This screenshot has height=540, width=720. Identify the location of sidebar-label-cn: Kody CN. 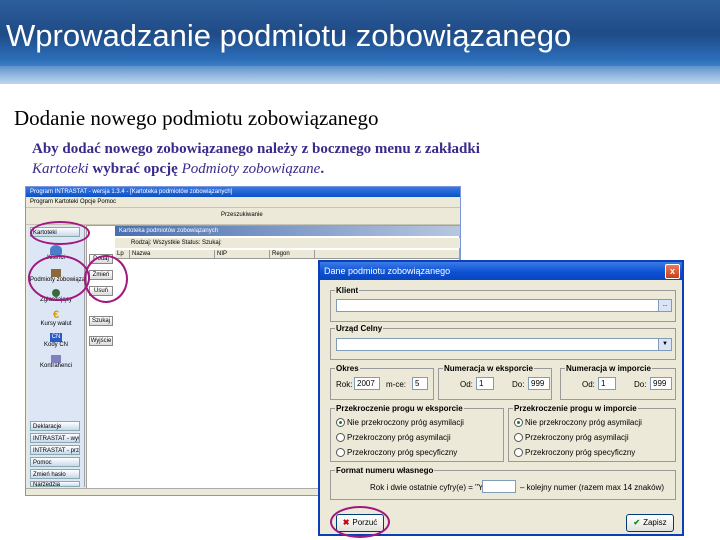
(55, 345).